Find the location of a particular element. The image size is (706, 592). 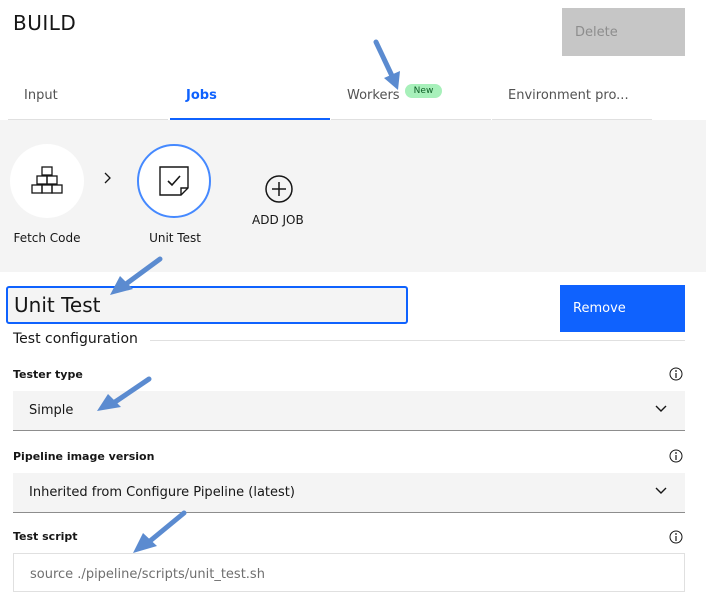

tab-input: Input is located at coordinates (88, 104).